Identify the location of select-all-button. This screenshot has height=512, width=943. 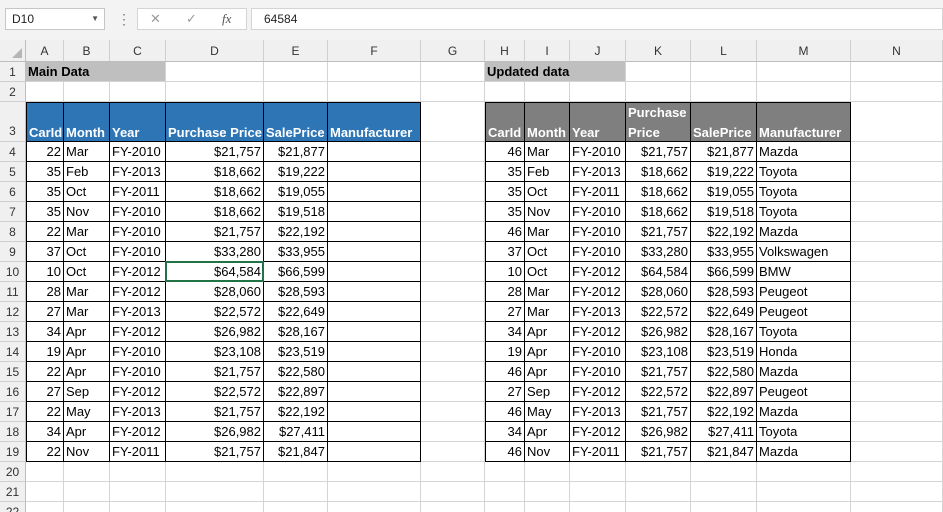
(13, 51).